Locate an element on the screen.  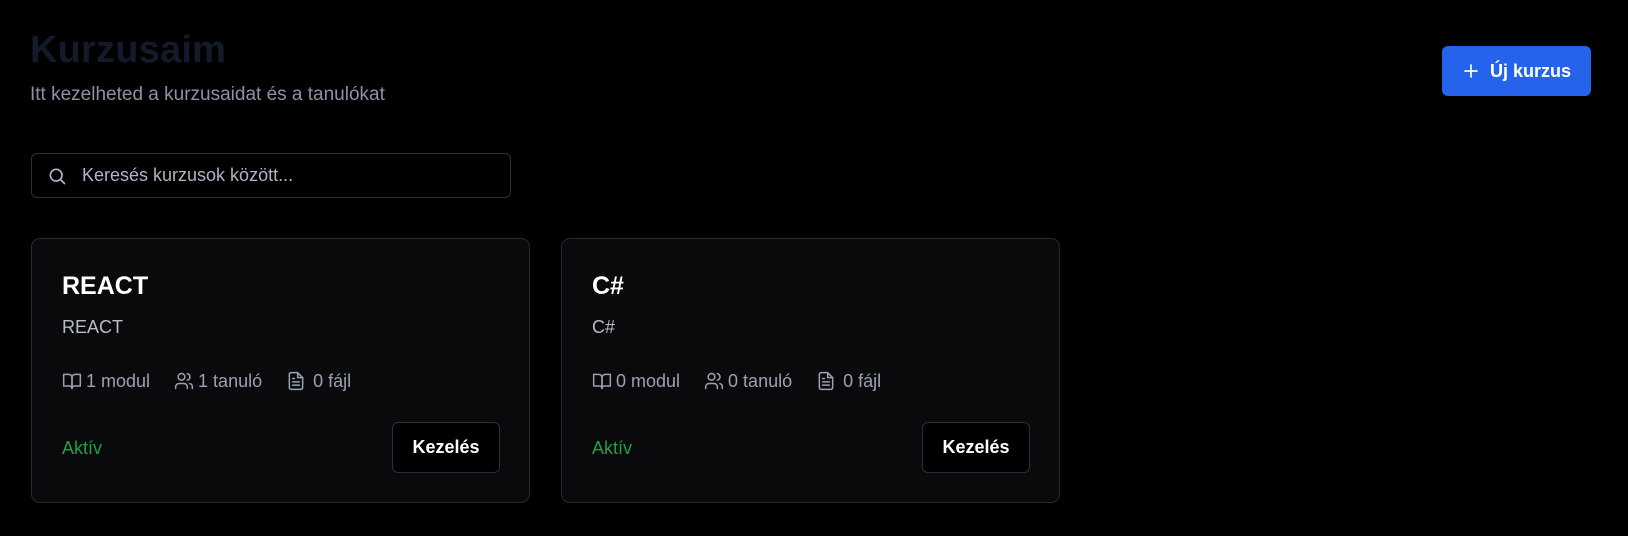
plus-icon is located at coordinates (1471, 71).